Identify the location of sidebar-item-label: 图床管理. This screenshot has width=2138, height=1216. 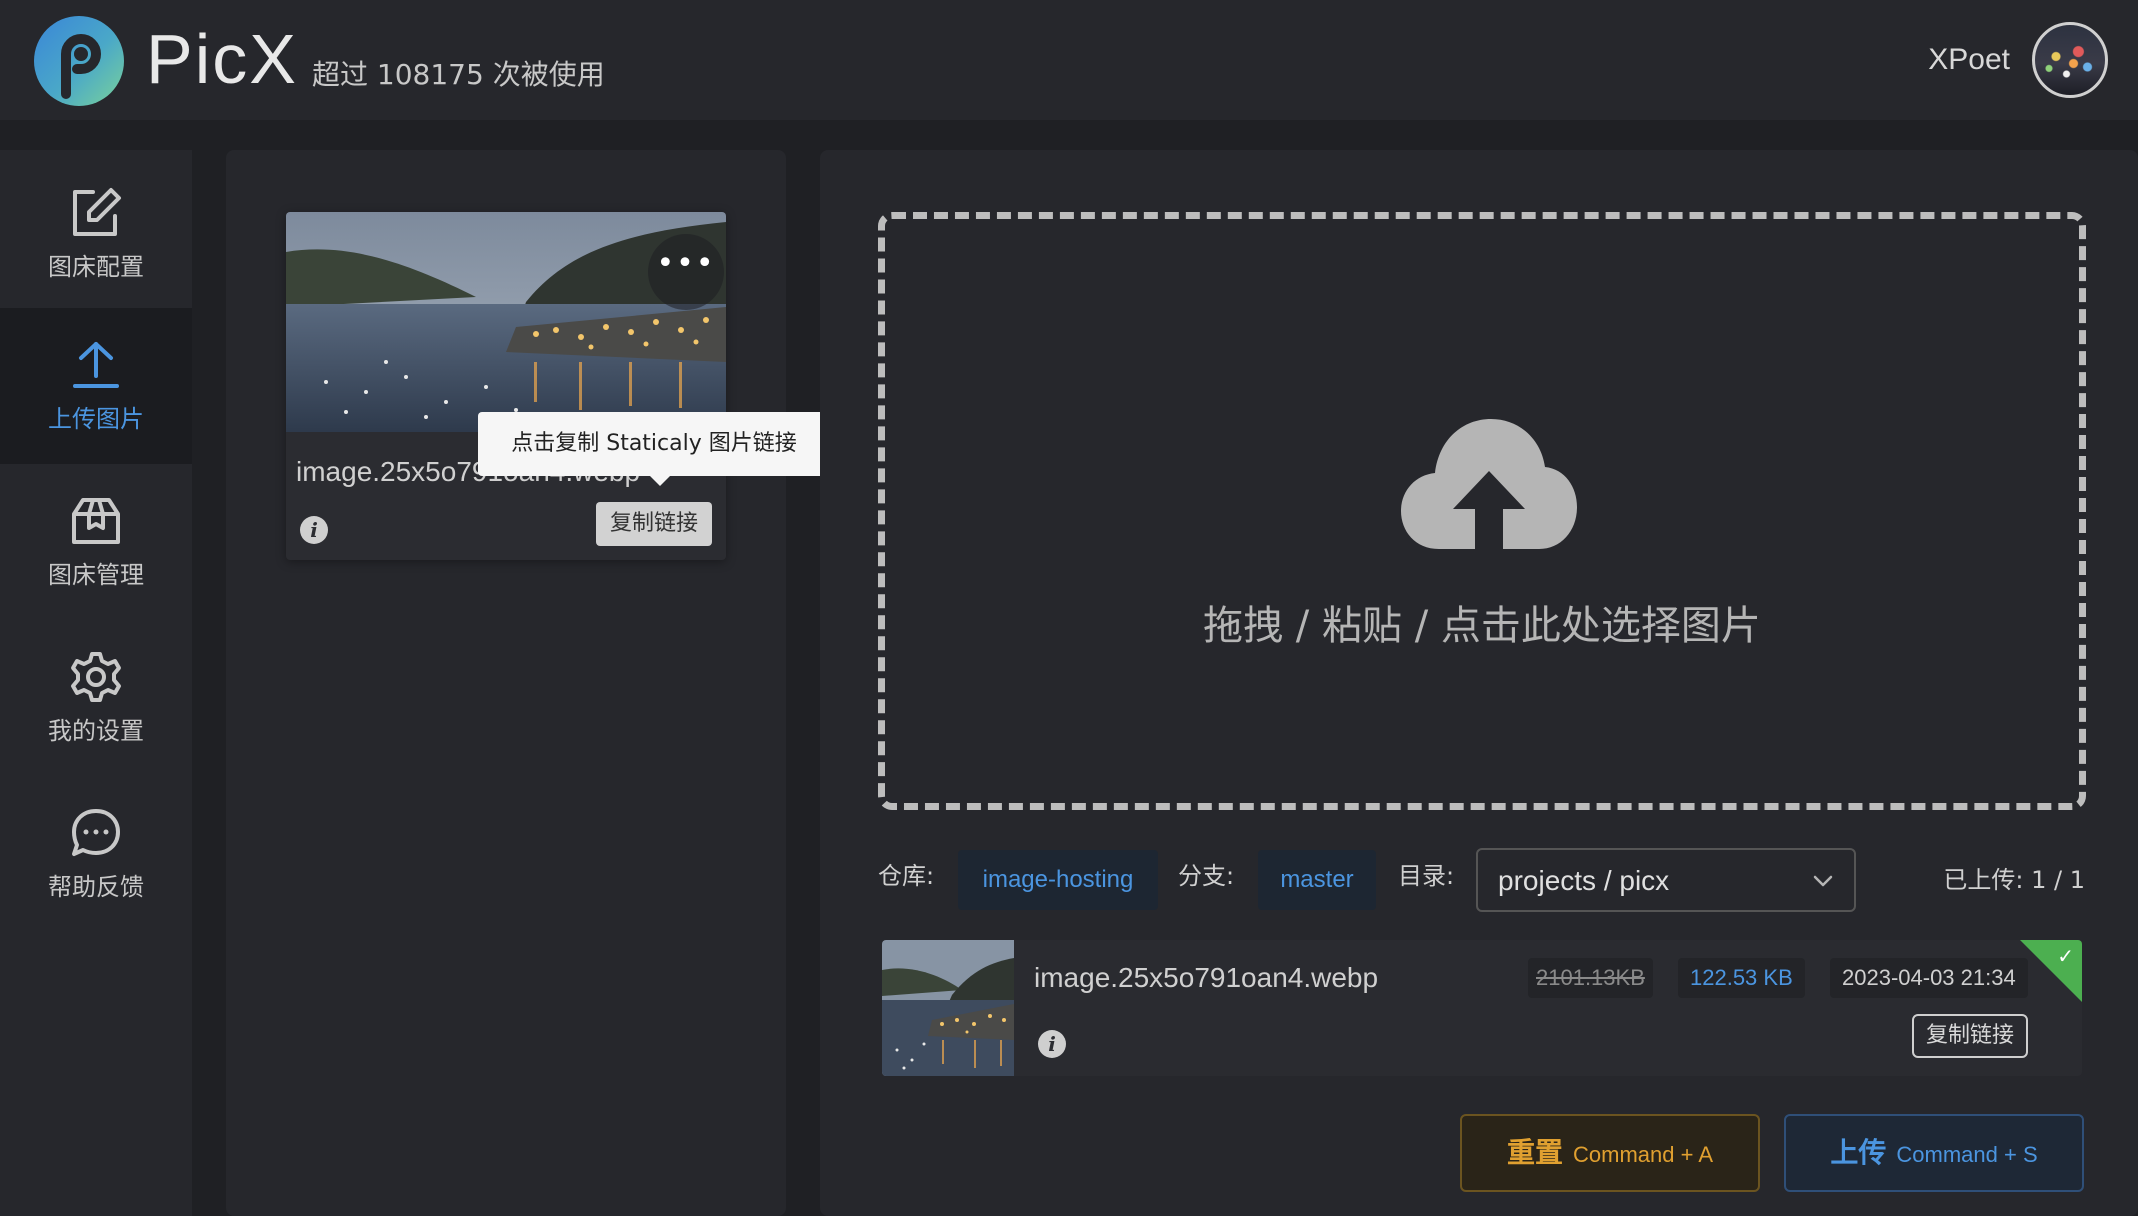
(96, 575).